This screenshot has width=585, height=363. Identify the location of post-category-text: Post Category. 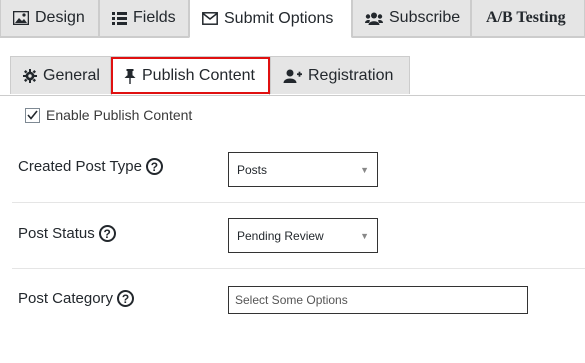
(66, 298).